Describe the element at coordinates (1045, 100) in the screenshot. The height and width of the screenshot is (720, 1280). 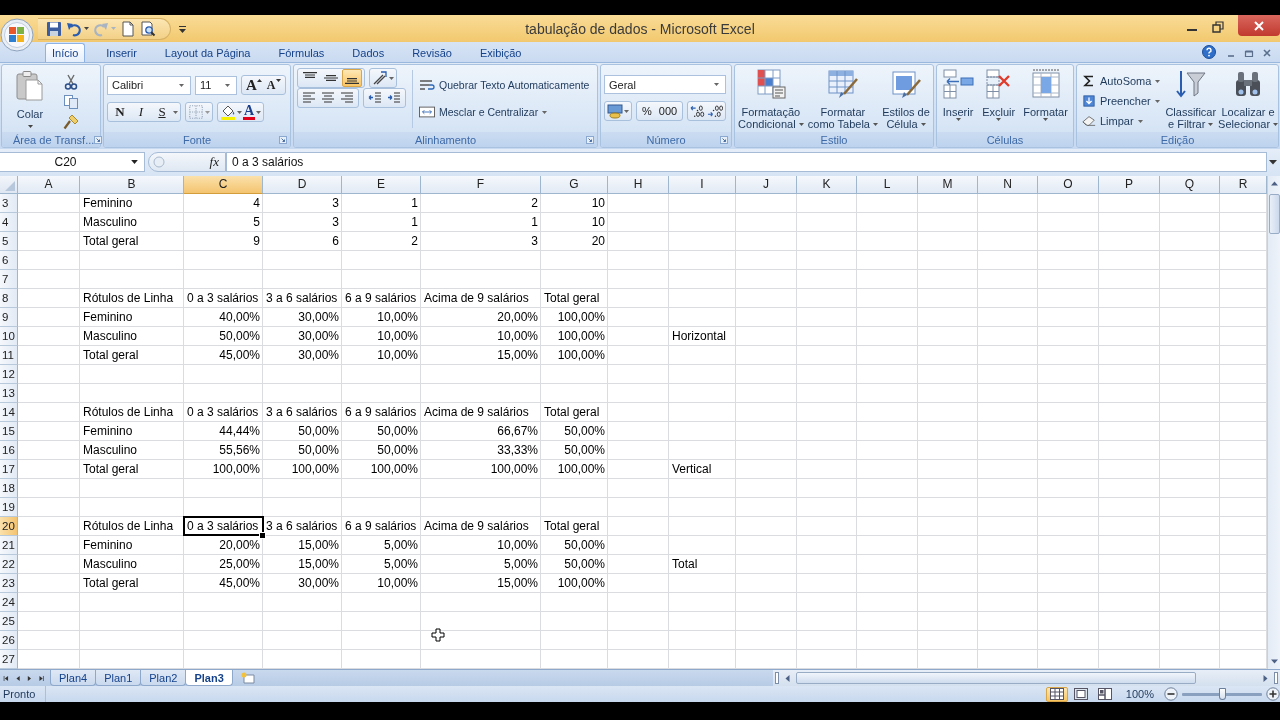
I see `format-button: Formatar` at that location.